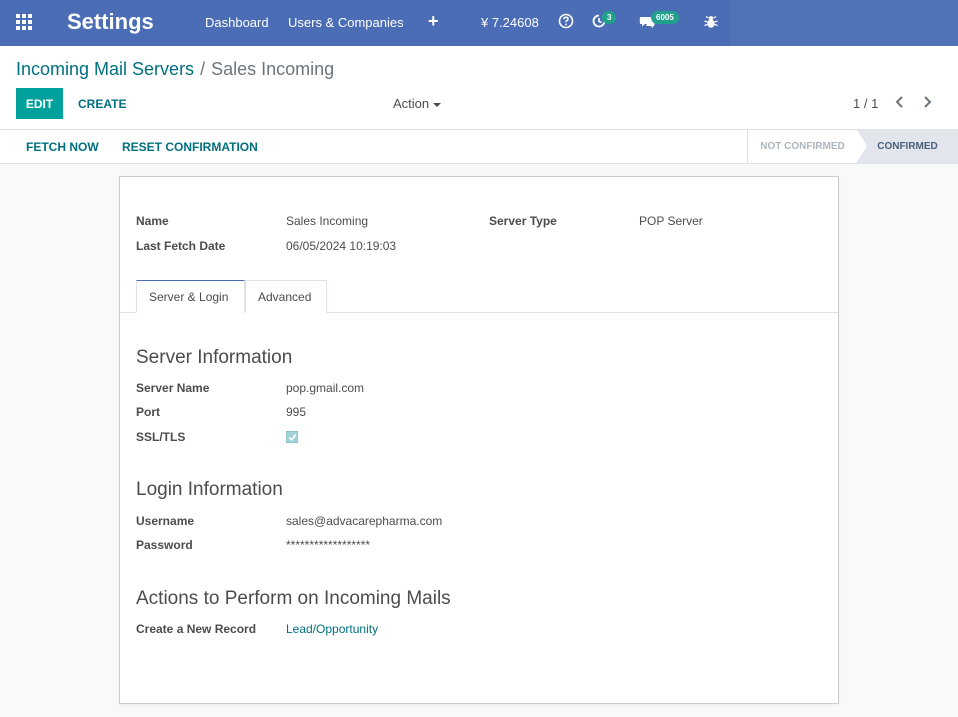 The image size is (958, 717). I want to click on password-label: Password, so click(164, 545).